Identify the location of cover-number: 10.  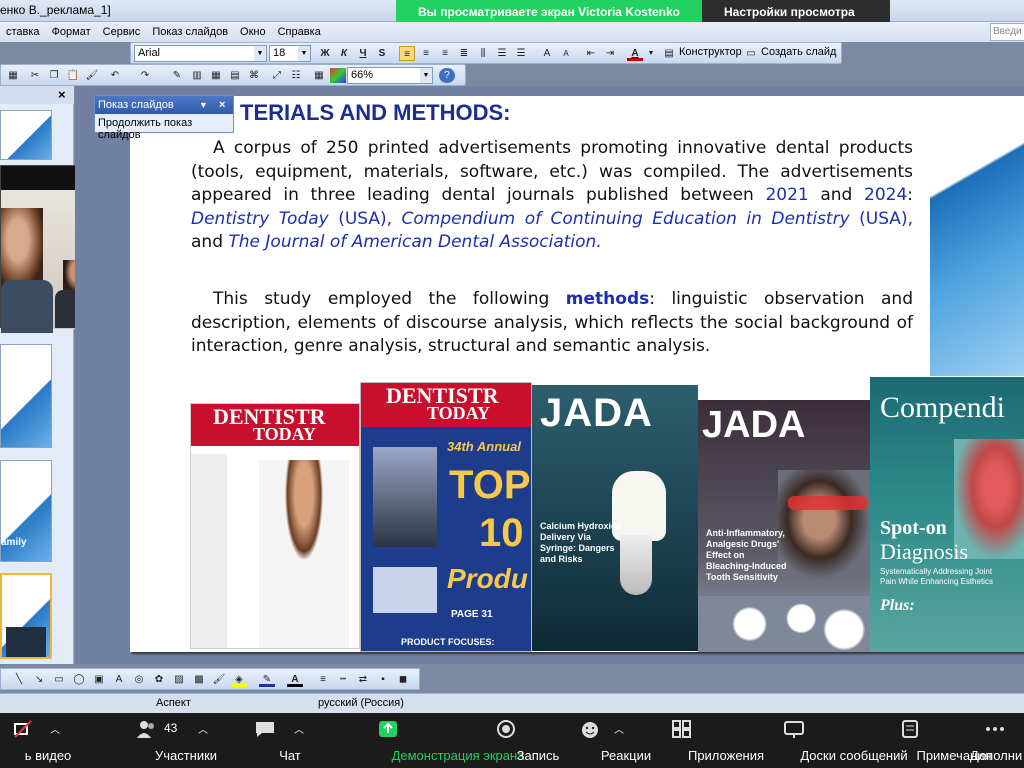
(501, 533).